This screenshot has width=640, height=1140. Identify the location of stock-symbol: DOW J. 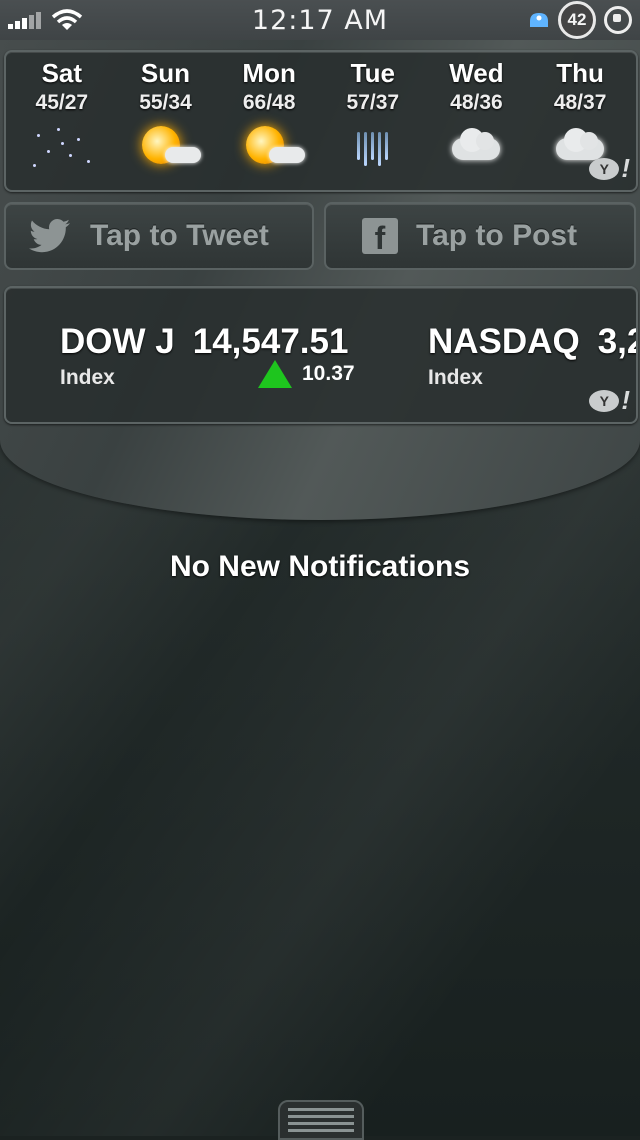
(117, 341).